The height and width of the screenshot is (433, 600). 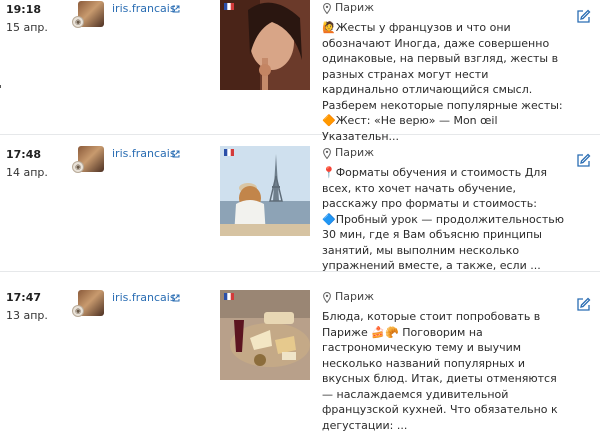 What do you see at coordinates (27, 315) in the screenshot?
I see `post-date: 13 апр.` at bounding box center [27, 315].